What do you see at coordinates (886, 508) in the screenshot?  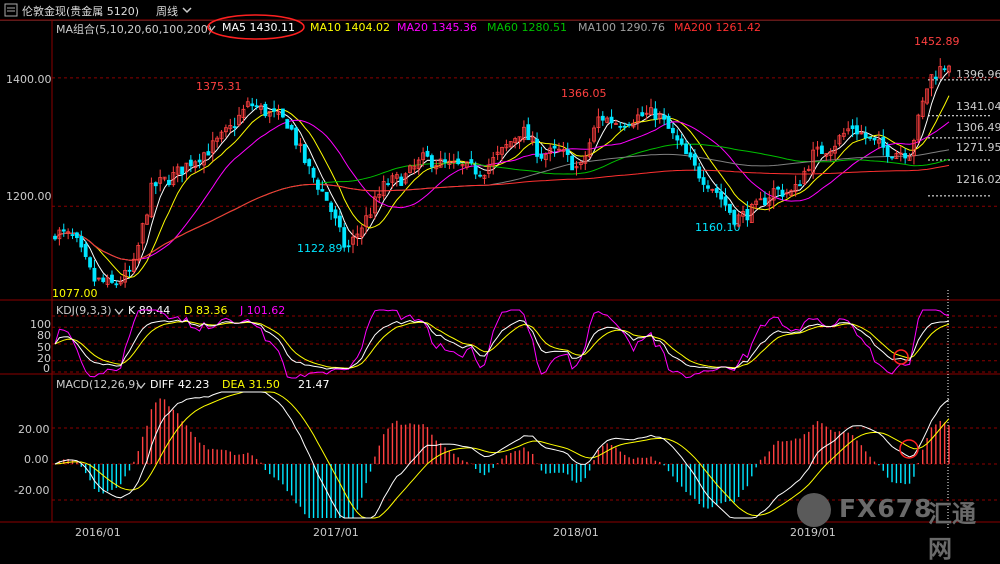 I see `logo-text: FX678` at bounding box center [886, 508].